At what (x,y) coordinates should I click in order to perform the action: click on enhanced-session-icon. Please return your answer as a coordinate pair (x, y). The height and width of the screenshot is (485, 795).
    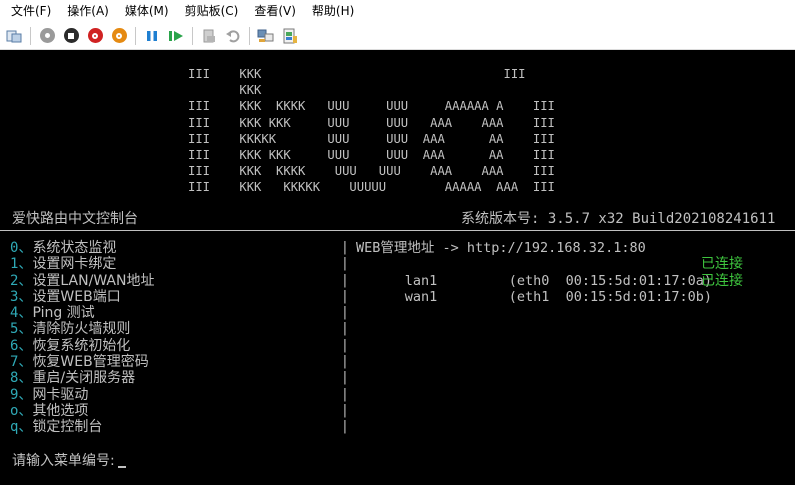
    Looking at the image, I should click on (290, 36).